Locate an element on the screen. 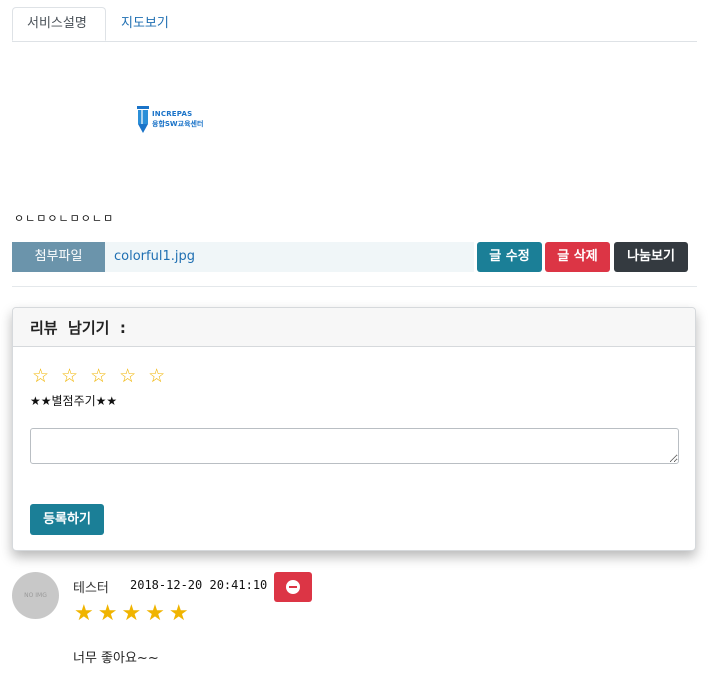 The width and height of the screenshot is (718, 682). attachment-file-link: colorful1.jpg is located at coordinates (154, 257).